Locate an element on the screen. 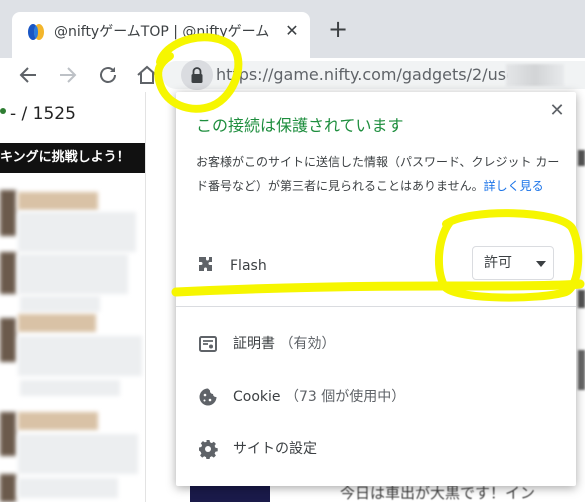  new-tab-button: + is located at coordinates (338, 29).